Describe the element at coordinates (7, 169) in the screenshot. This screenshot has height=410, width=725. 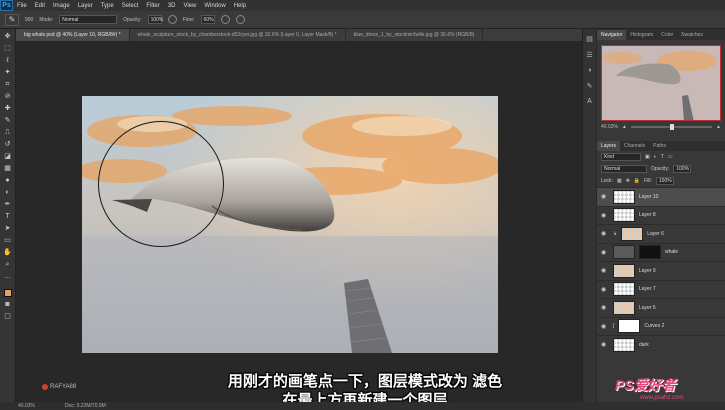
I see `gradient-icon: ▦` at that location.